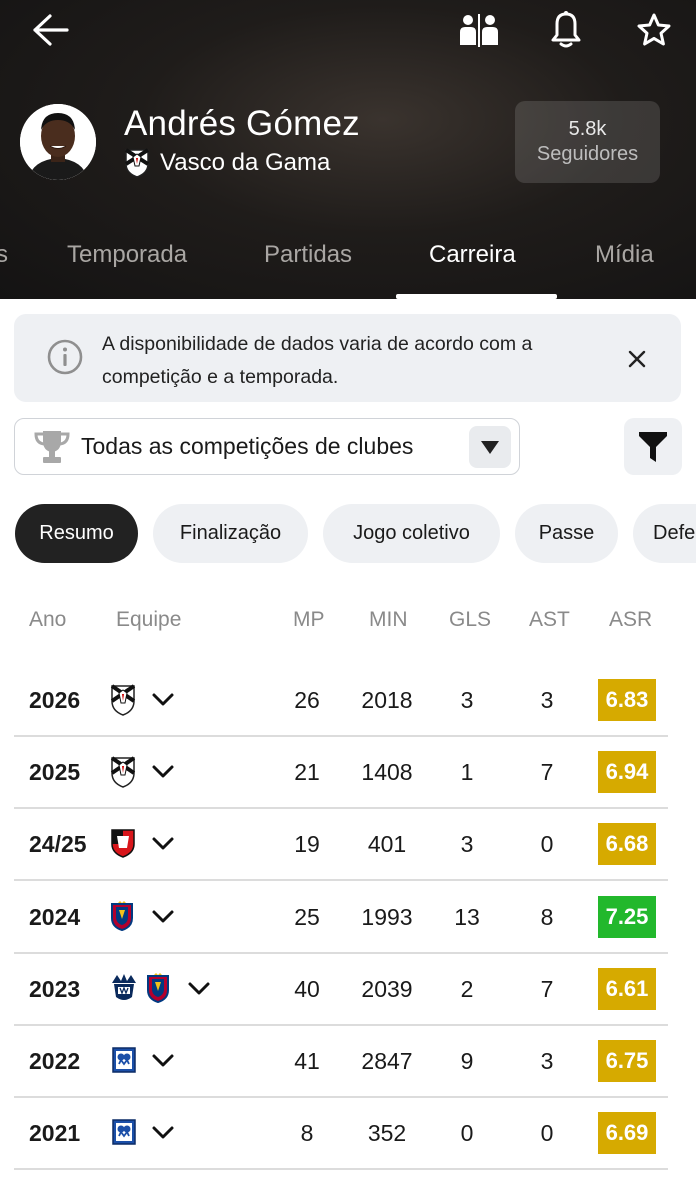 The height and width of the screenshot is (1200, 696). I want to click on chip-defesa-partial: Defe, so click(664, 533).